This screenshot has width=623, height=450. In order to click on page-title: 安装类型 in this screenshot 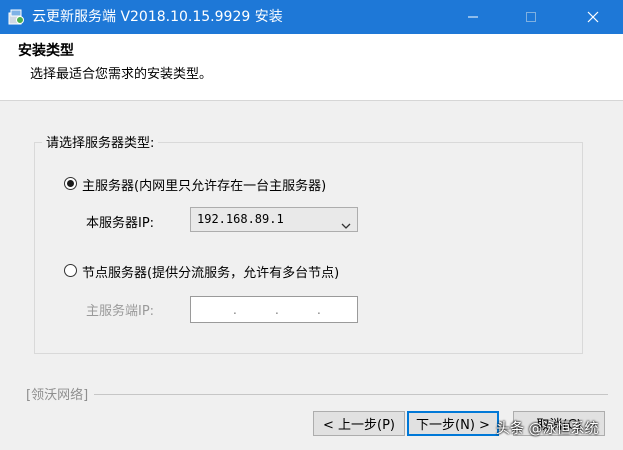, I will do `click(46, 51)`.